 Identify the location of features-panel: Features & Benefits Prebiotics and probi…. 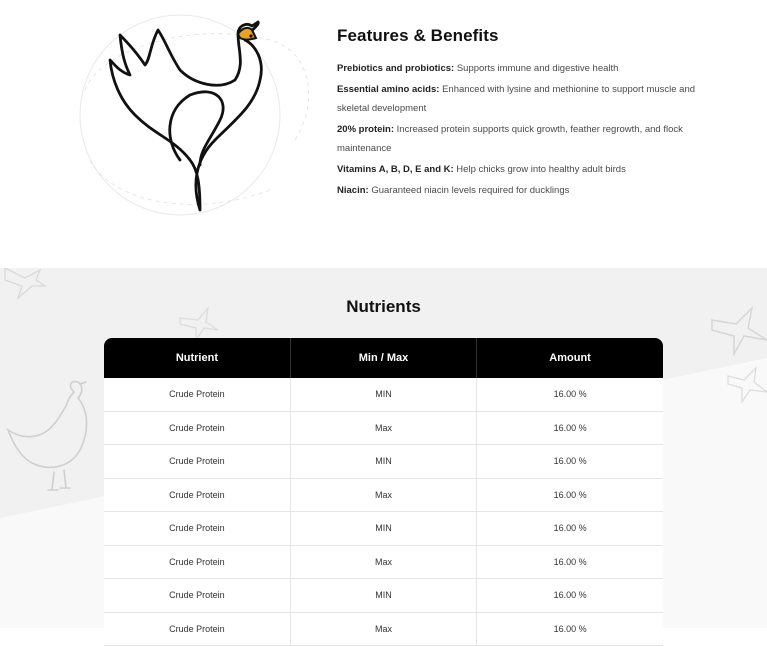
(527, 114).